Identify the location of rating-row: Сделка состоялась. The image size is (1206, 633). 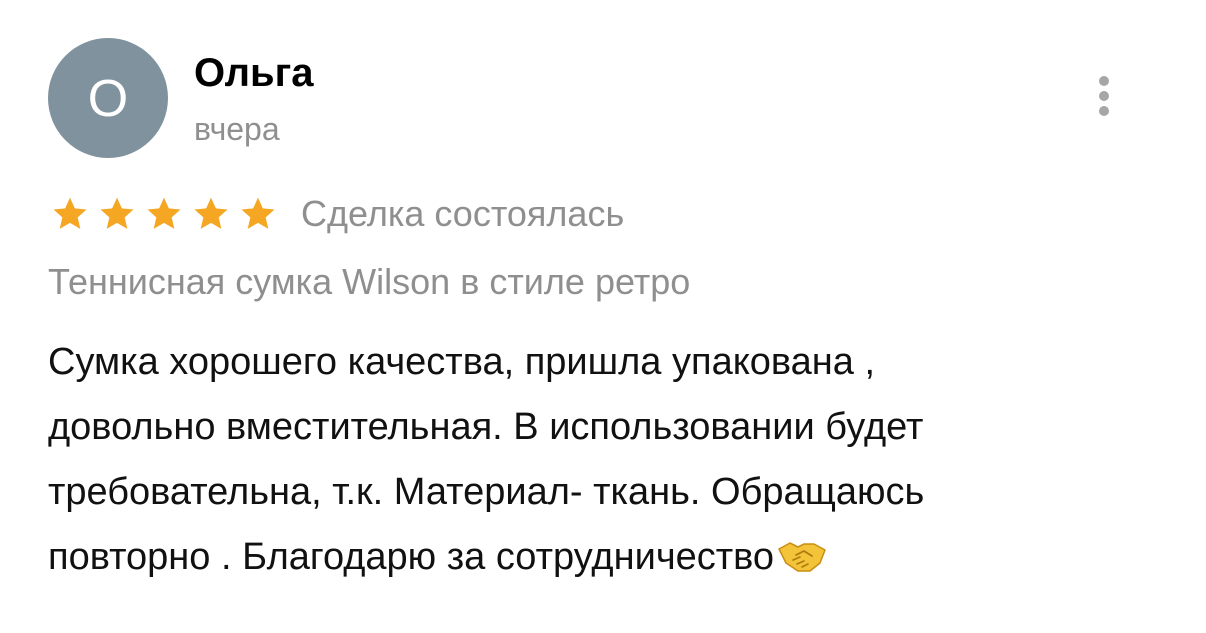
(337, 214).